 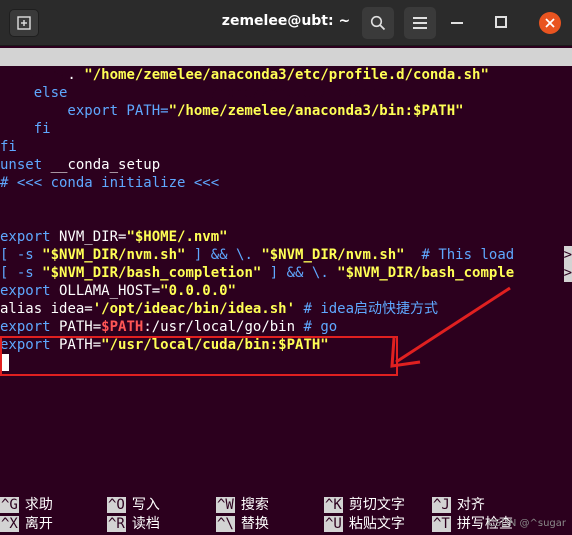 What do you see at coordinates (42, 75) in the screenshot?
I see `code-token: .` at bounding box center [42, 75].